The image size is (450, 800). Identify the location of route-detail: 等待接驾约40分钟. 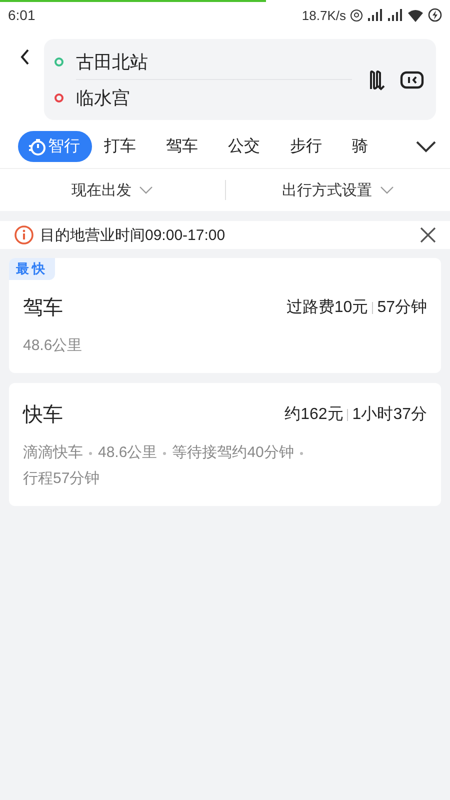
(233, 453).